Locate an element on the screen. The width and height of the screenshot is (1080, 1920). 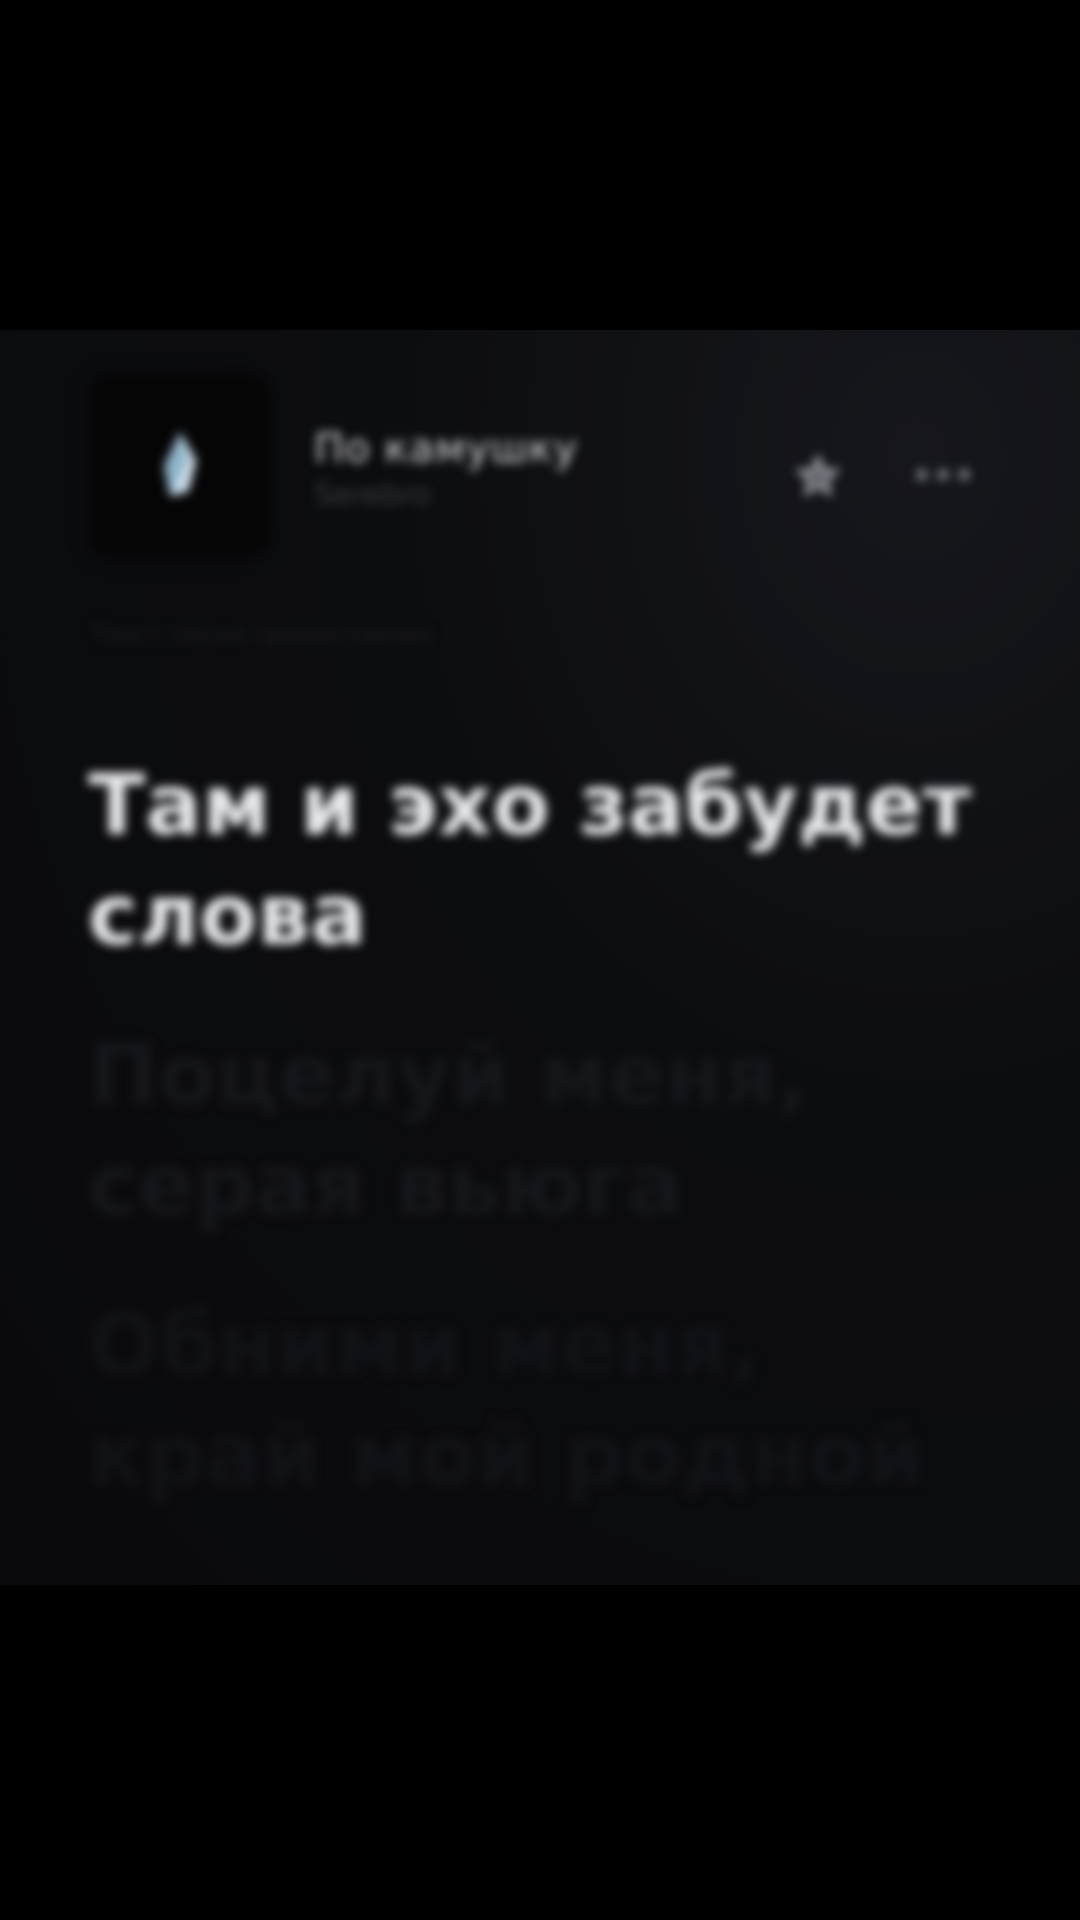
track-meta: По камушку Serebro is located at coordinates (446, 469).